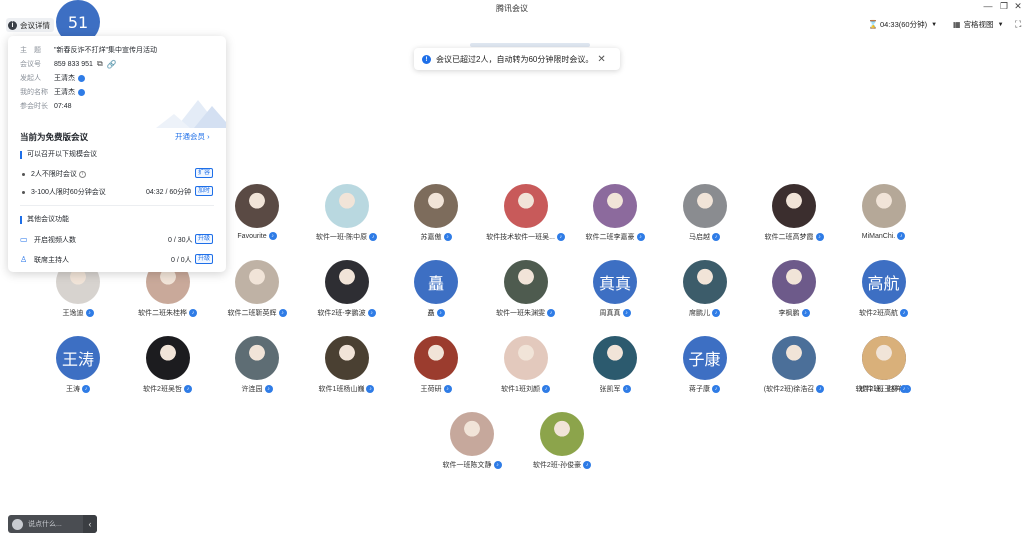 Image resolution: width=1024 pixels, height=548 pixels. What do you see at coordinates (54, 137) in the screenshot?
I see `free-plan-title: 当前为免费版会议` at bounding box center [54, 137].